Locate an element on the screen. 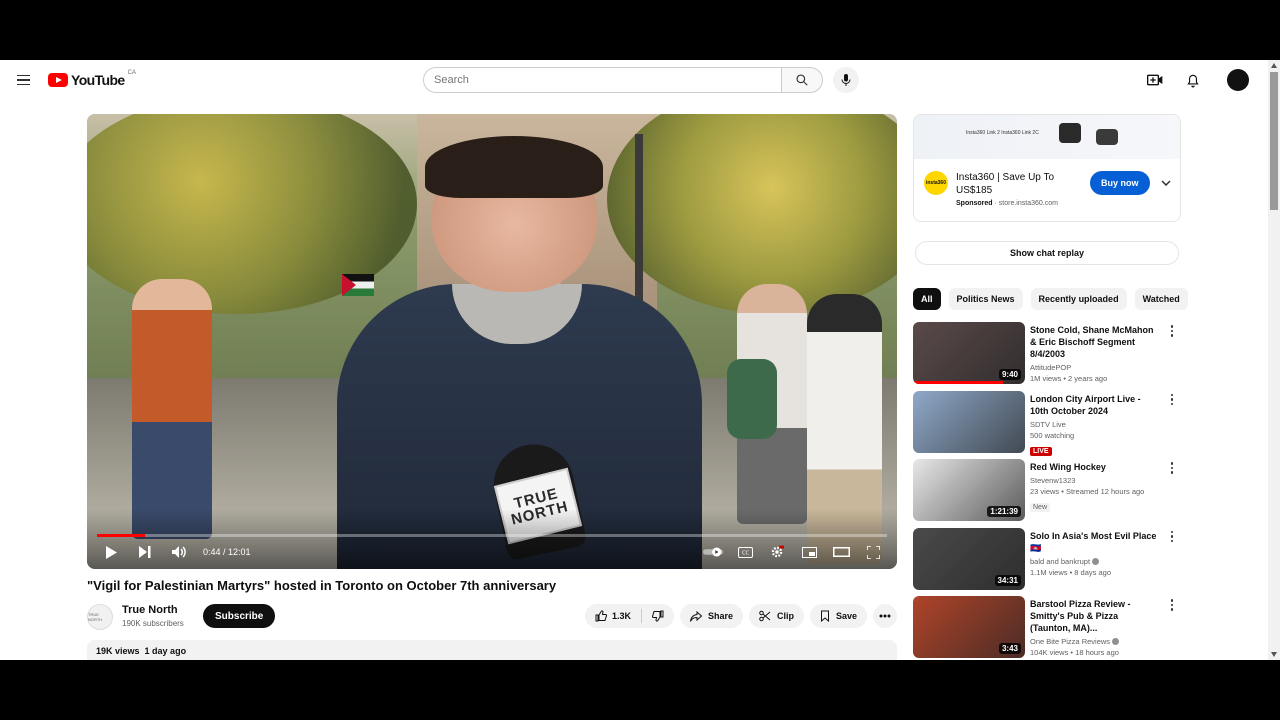 The image size is (1280, 720). chevron-down-icon is located at coordinates (1166, 183).